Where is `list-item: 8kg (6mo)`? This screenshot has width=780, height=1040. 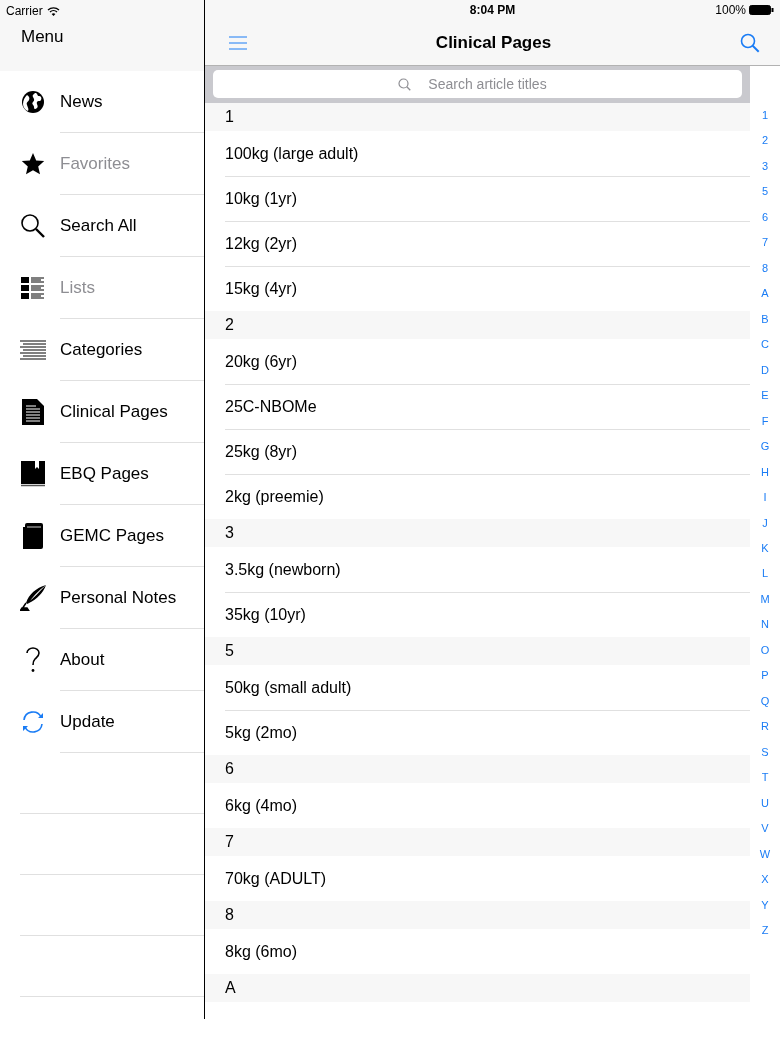
list-item: 8kg (6mo) is located at coordinates (477, 951).